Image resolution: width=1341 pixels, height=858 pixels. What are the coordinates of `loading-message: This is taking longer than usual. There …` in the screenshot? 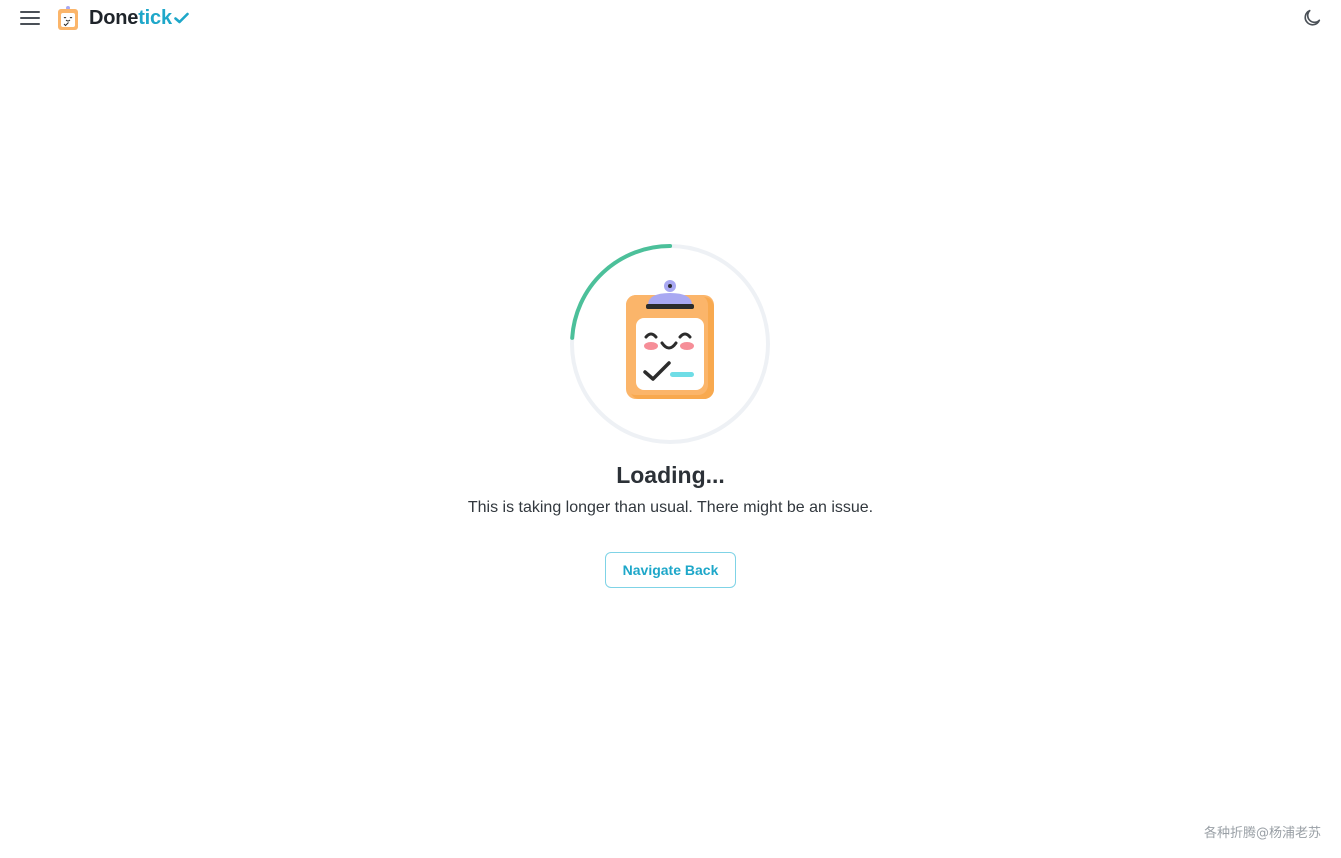 It's located at (670, 507).